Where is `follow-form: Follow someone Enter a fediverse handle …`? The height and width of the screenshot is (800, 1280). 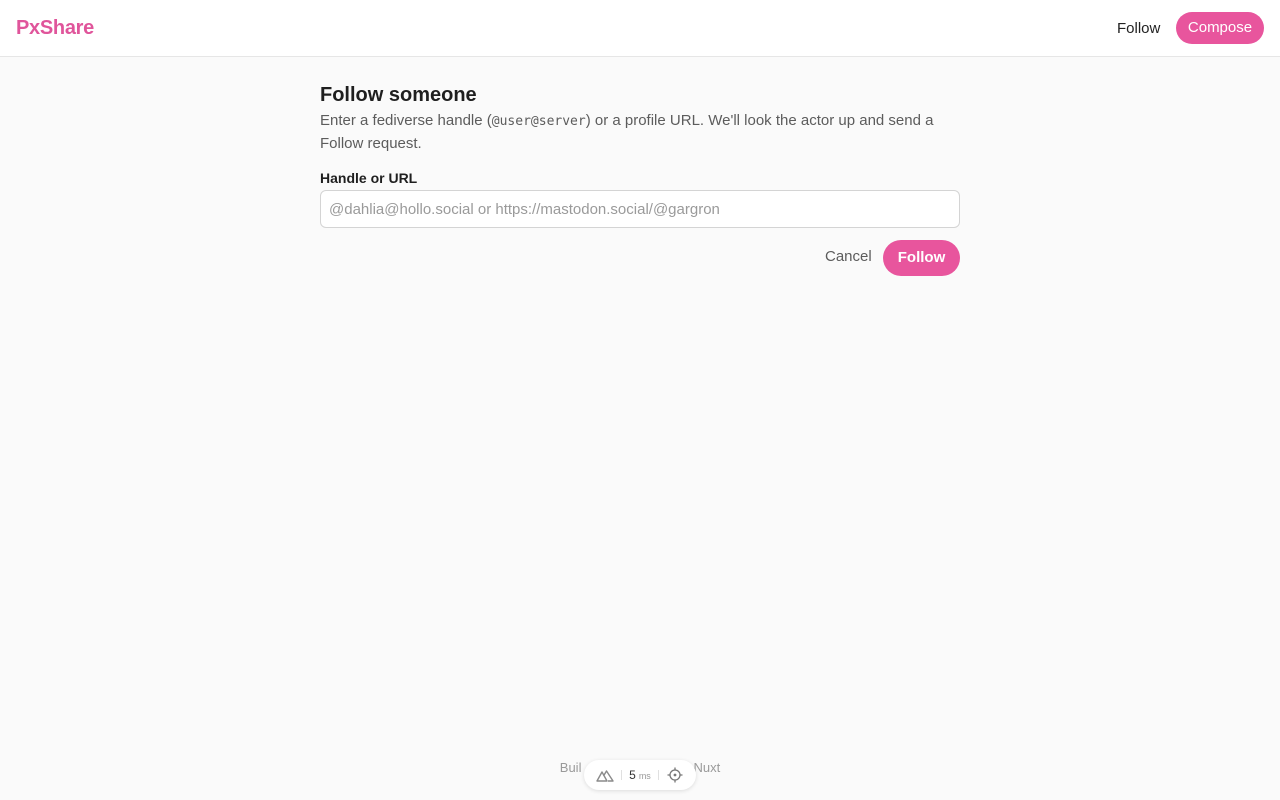
follow-form: Follow someone Enter a fediverse handle … is located at coordinates (640, 179).